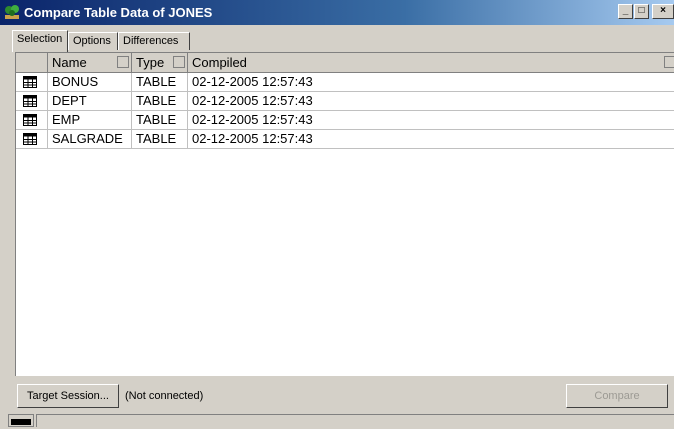  What do you see at coordinates (90, 101) in the screenshot?
I see `cell-name: DEPT` at bounding box center [90, 101].